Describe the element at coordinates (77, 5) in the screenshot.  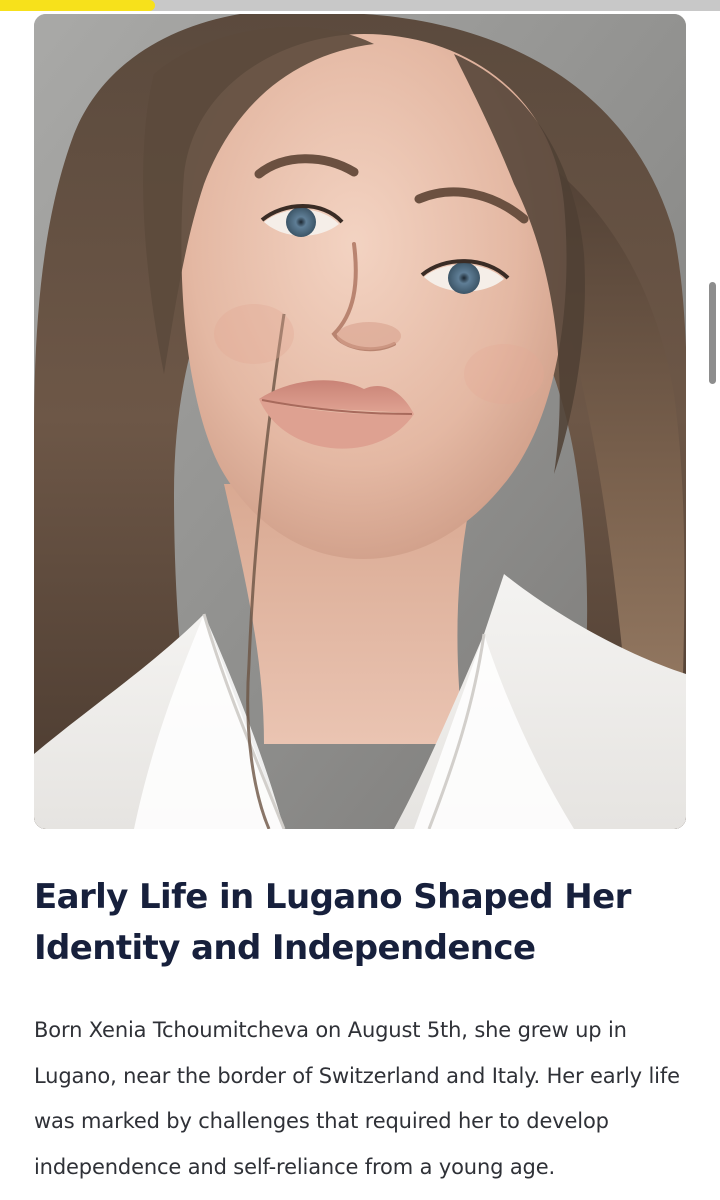
I see `reading-progress-fill` at that location.